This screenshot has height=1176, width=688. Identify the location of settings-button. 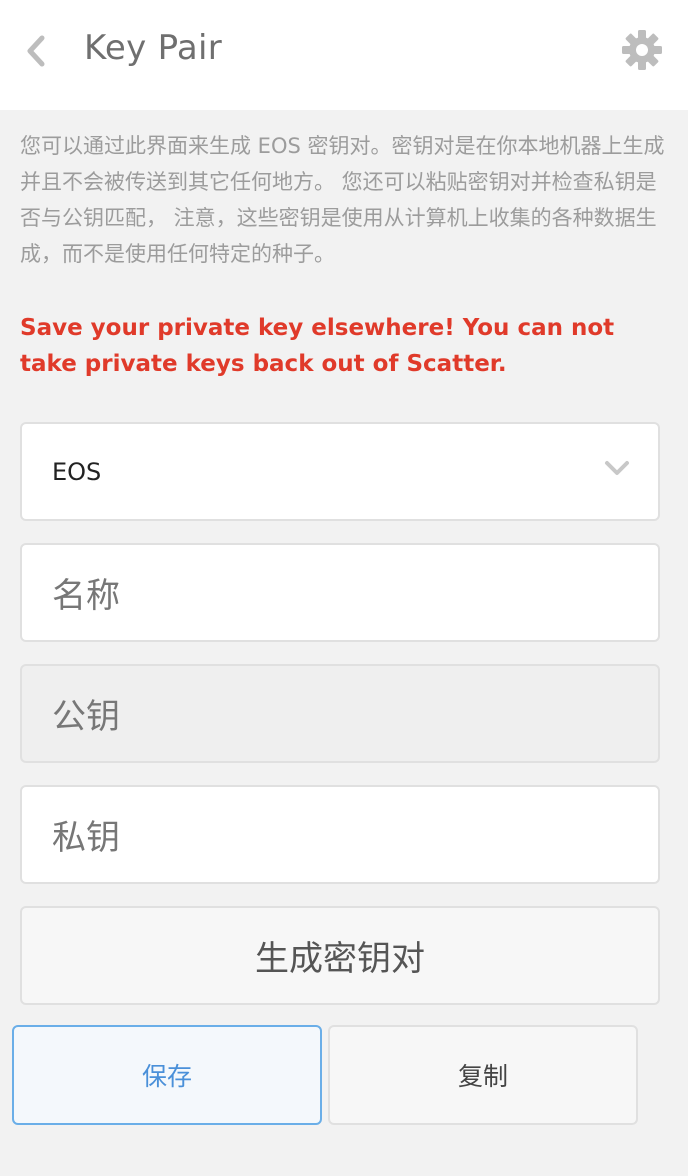
(642, 50).